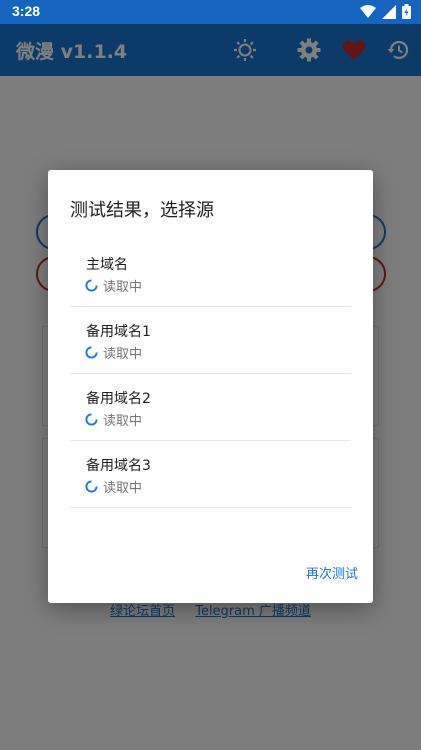  Describe the element at coordinates (118, 466) in the screenshot. I see `source-name: 备用域名3` at that location.